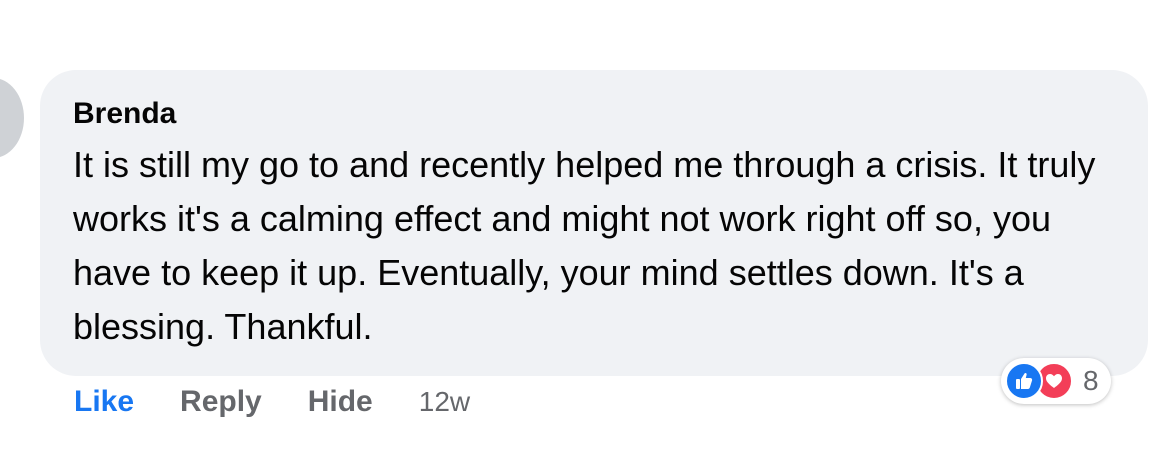  I want to click on comment-actions: Like Reply Hide 12w, so click(272, 402).